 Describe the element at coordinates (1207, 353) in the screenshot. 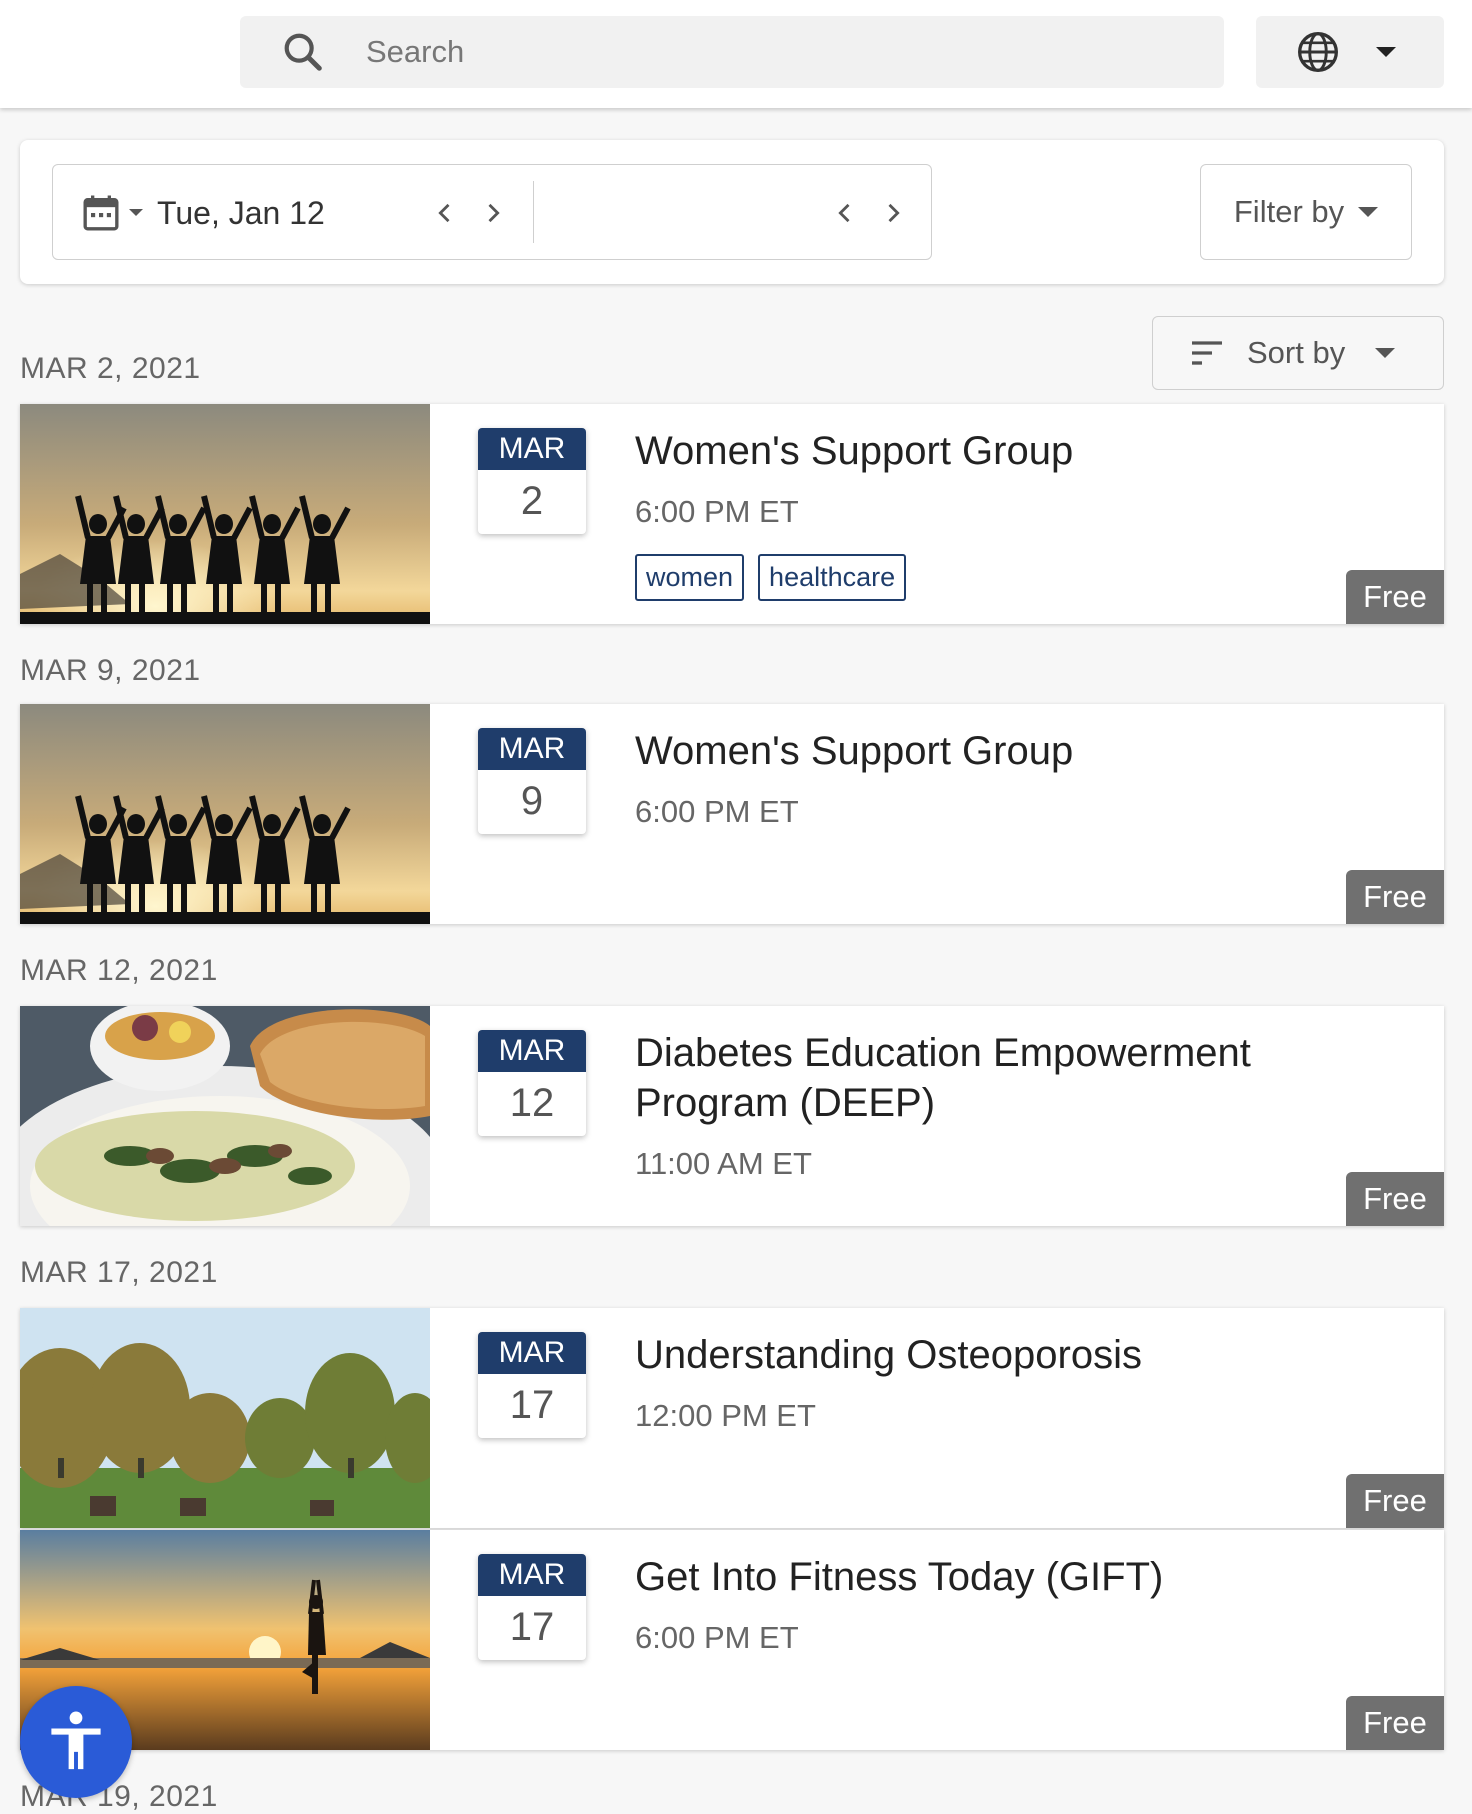

I see `sort-icon` at that location.